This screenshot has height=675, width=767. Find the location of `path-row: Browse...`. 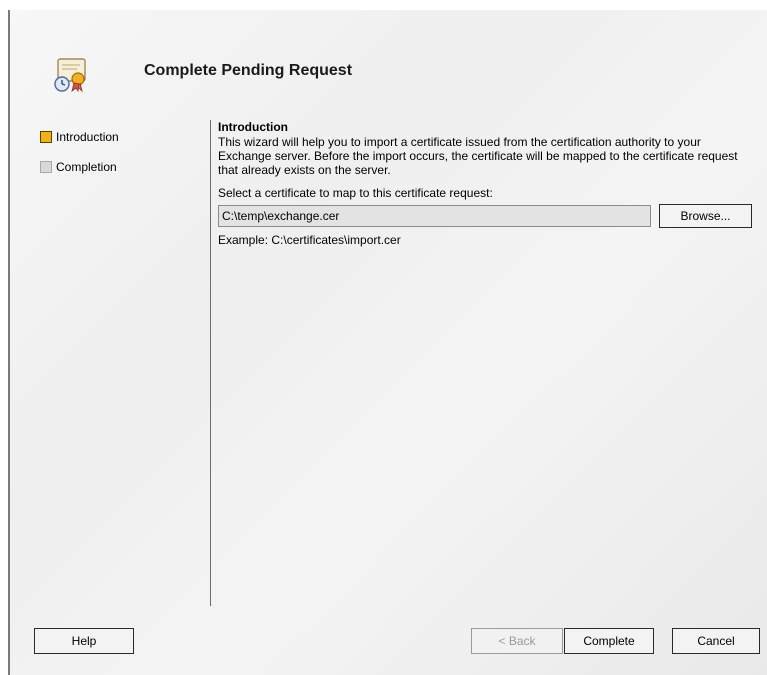

path-row: Browse... is located at coordinates (488, 216).